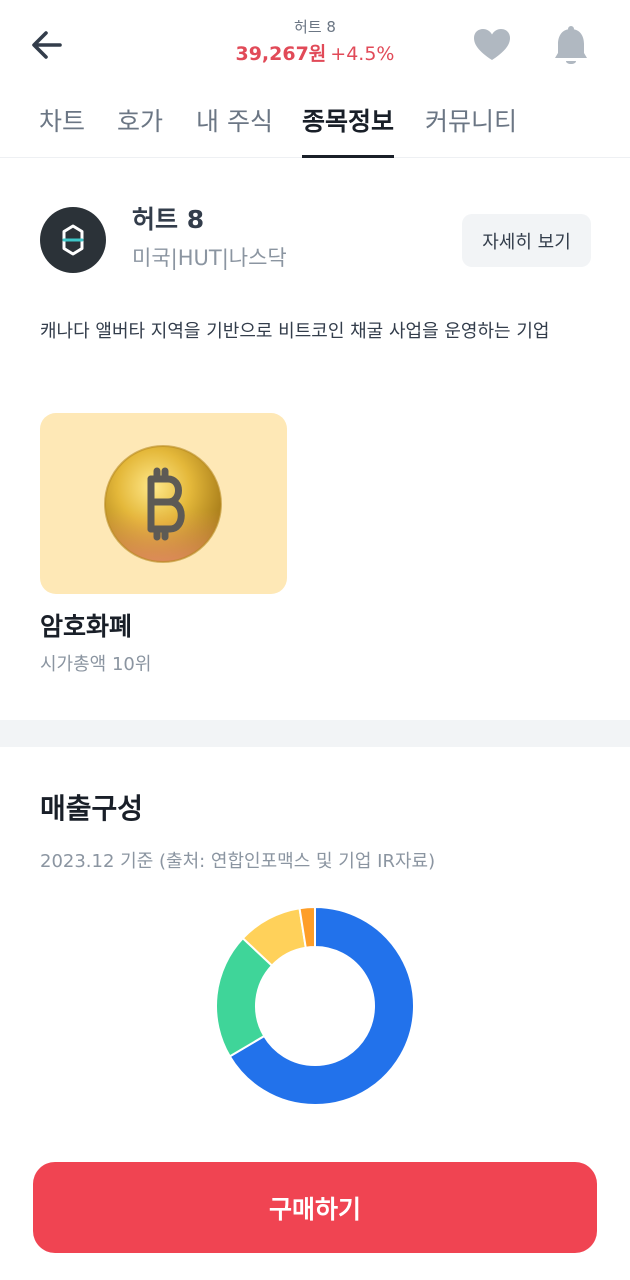 Image resolution: width=630 pixels, height=1280 pixels. I want to click on revenue-source: 2023.12 기준 (출처: 연합인포맥스 및 기업 IR자료), so click(238, 861).